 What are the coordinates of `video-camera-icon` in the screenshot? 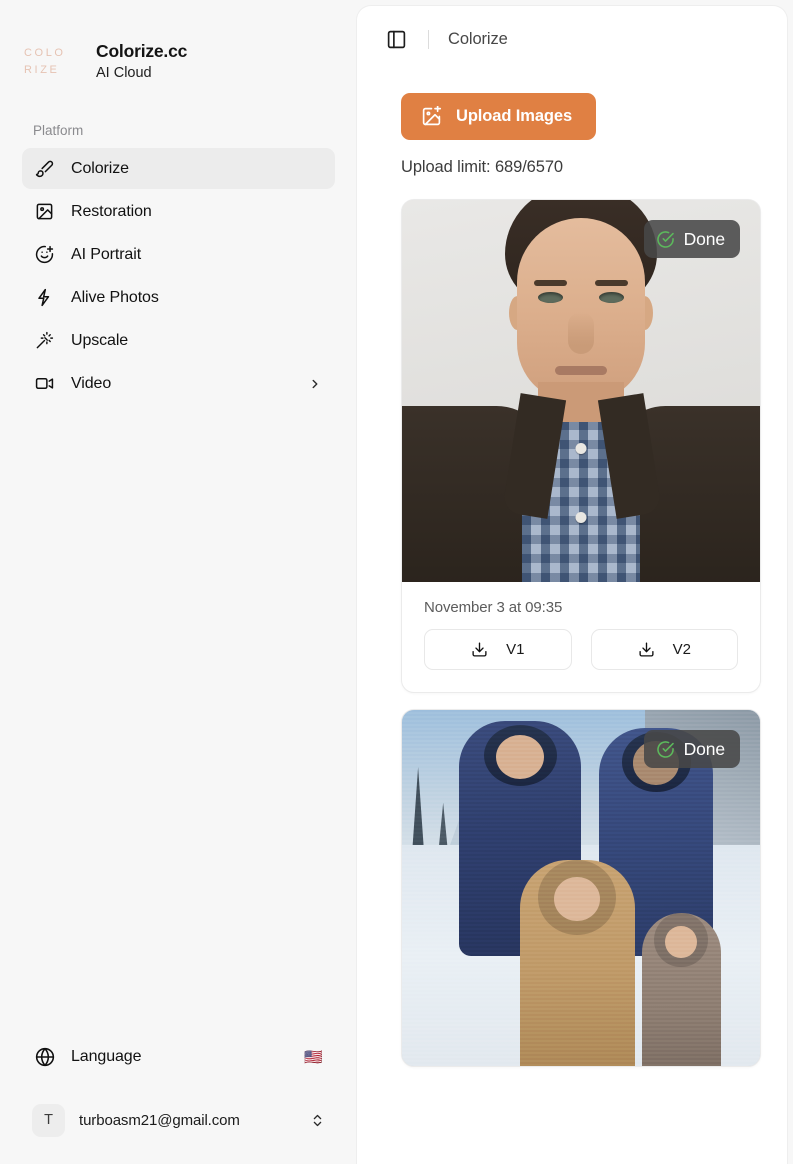 It's located at (44, 383).